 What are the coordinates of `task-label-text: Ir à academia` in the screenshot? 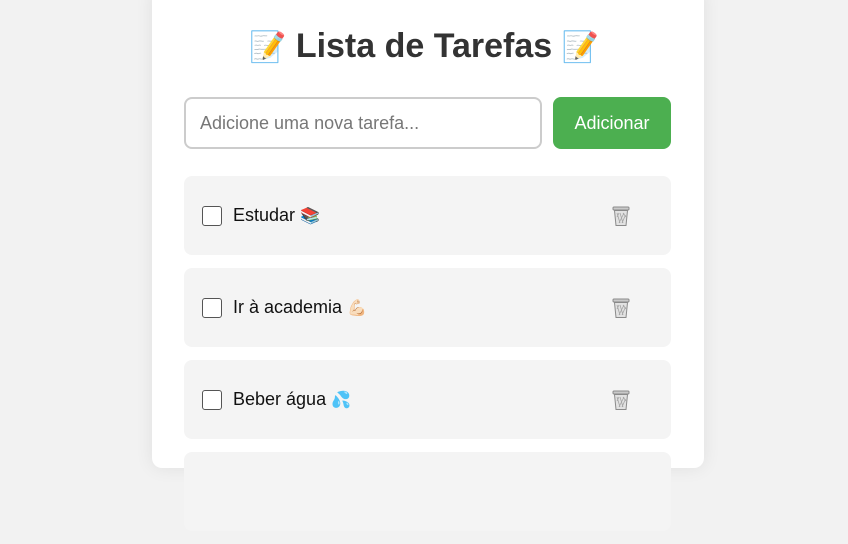 It's located at (288, 307).